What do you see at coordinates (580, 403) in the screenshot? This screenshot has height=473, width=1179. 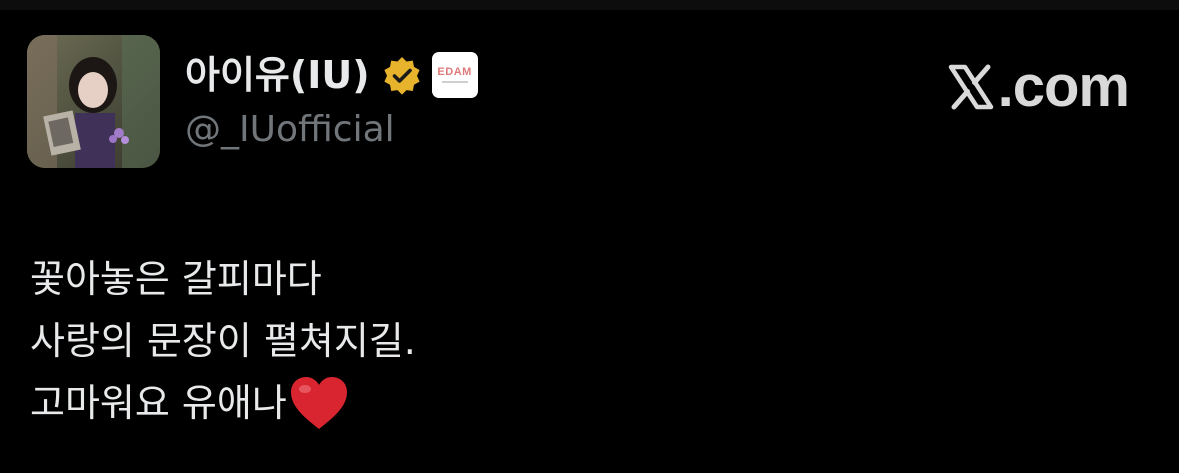 I see `tweet-line-3: 고마워요 유애나` at bounding box center [580, 403].